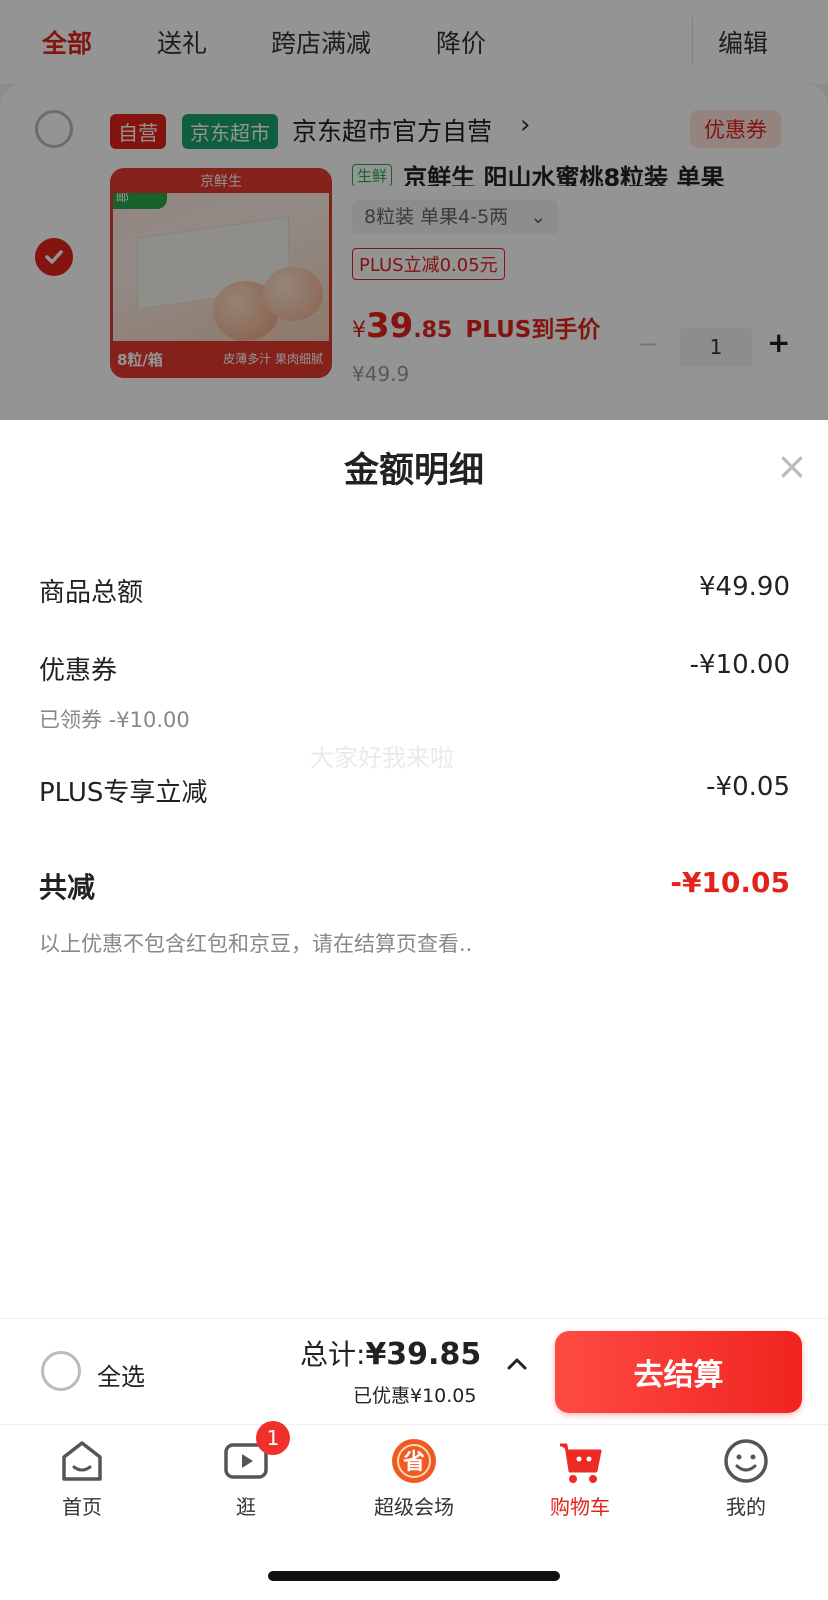 Image resolution: width=828 pixels, height=1600 pixels. Describe the element at coordinates (61, 1371) in the screenshot. I see `select-all-radio` at that location.